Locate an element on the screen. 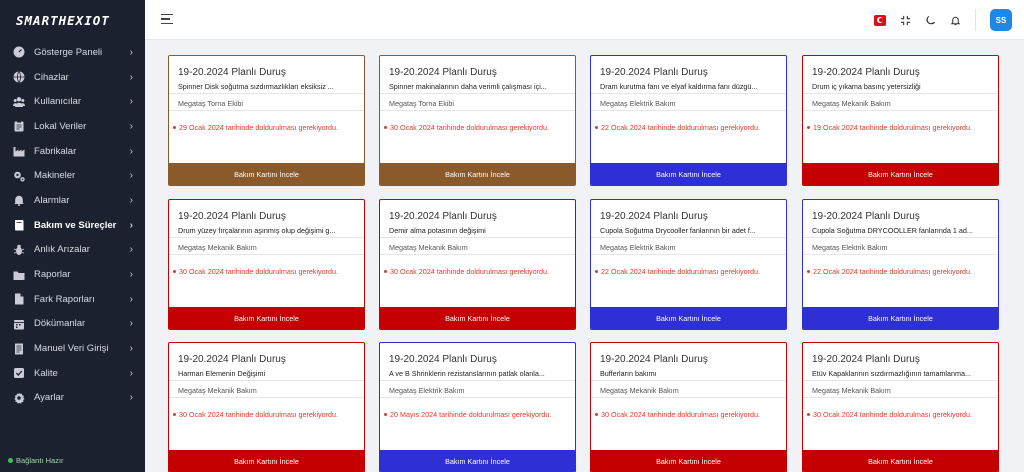 The image size is (1024, 472). sidebar-item-bak-m-ve-s-re-ler: Bakım ve Süreçler › is located at coordinates (72, 225).